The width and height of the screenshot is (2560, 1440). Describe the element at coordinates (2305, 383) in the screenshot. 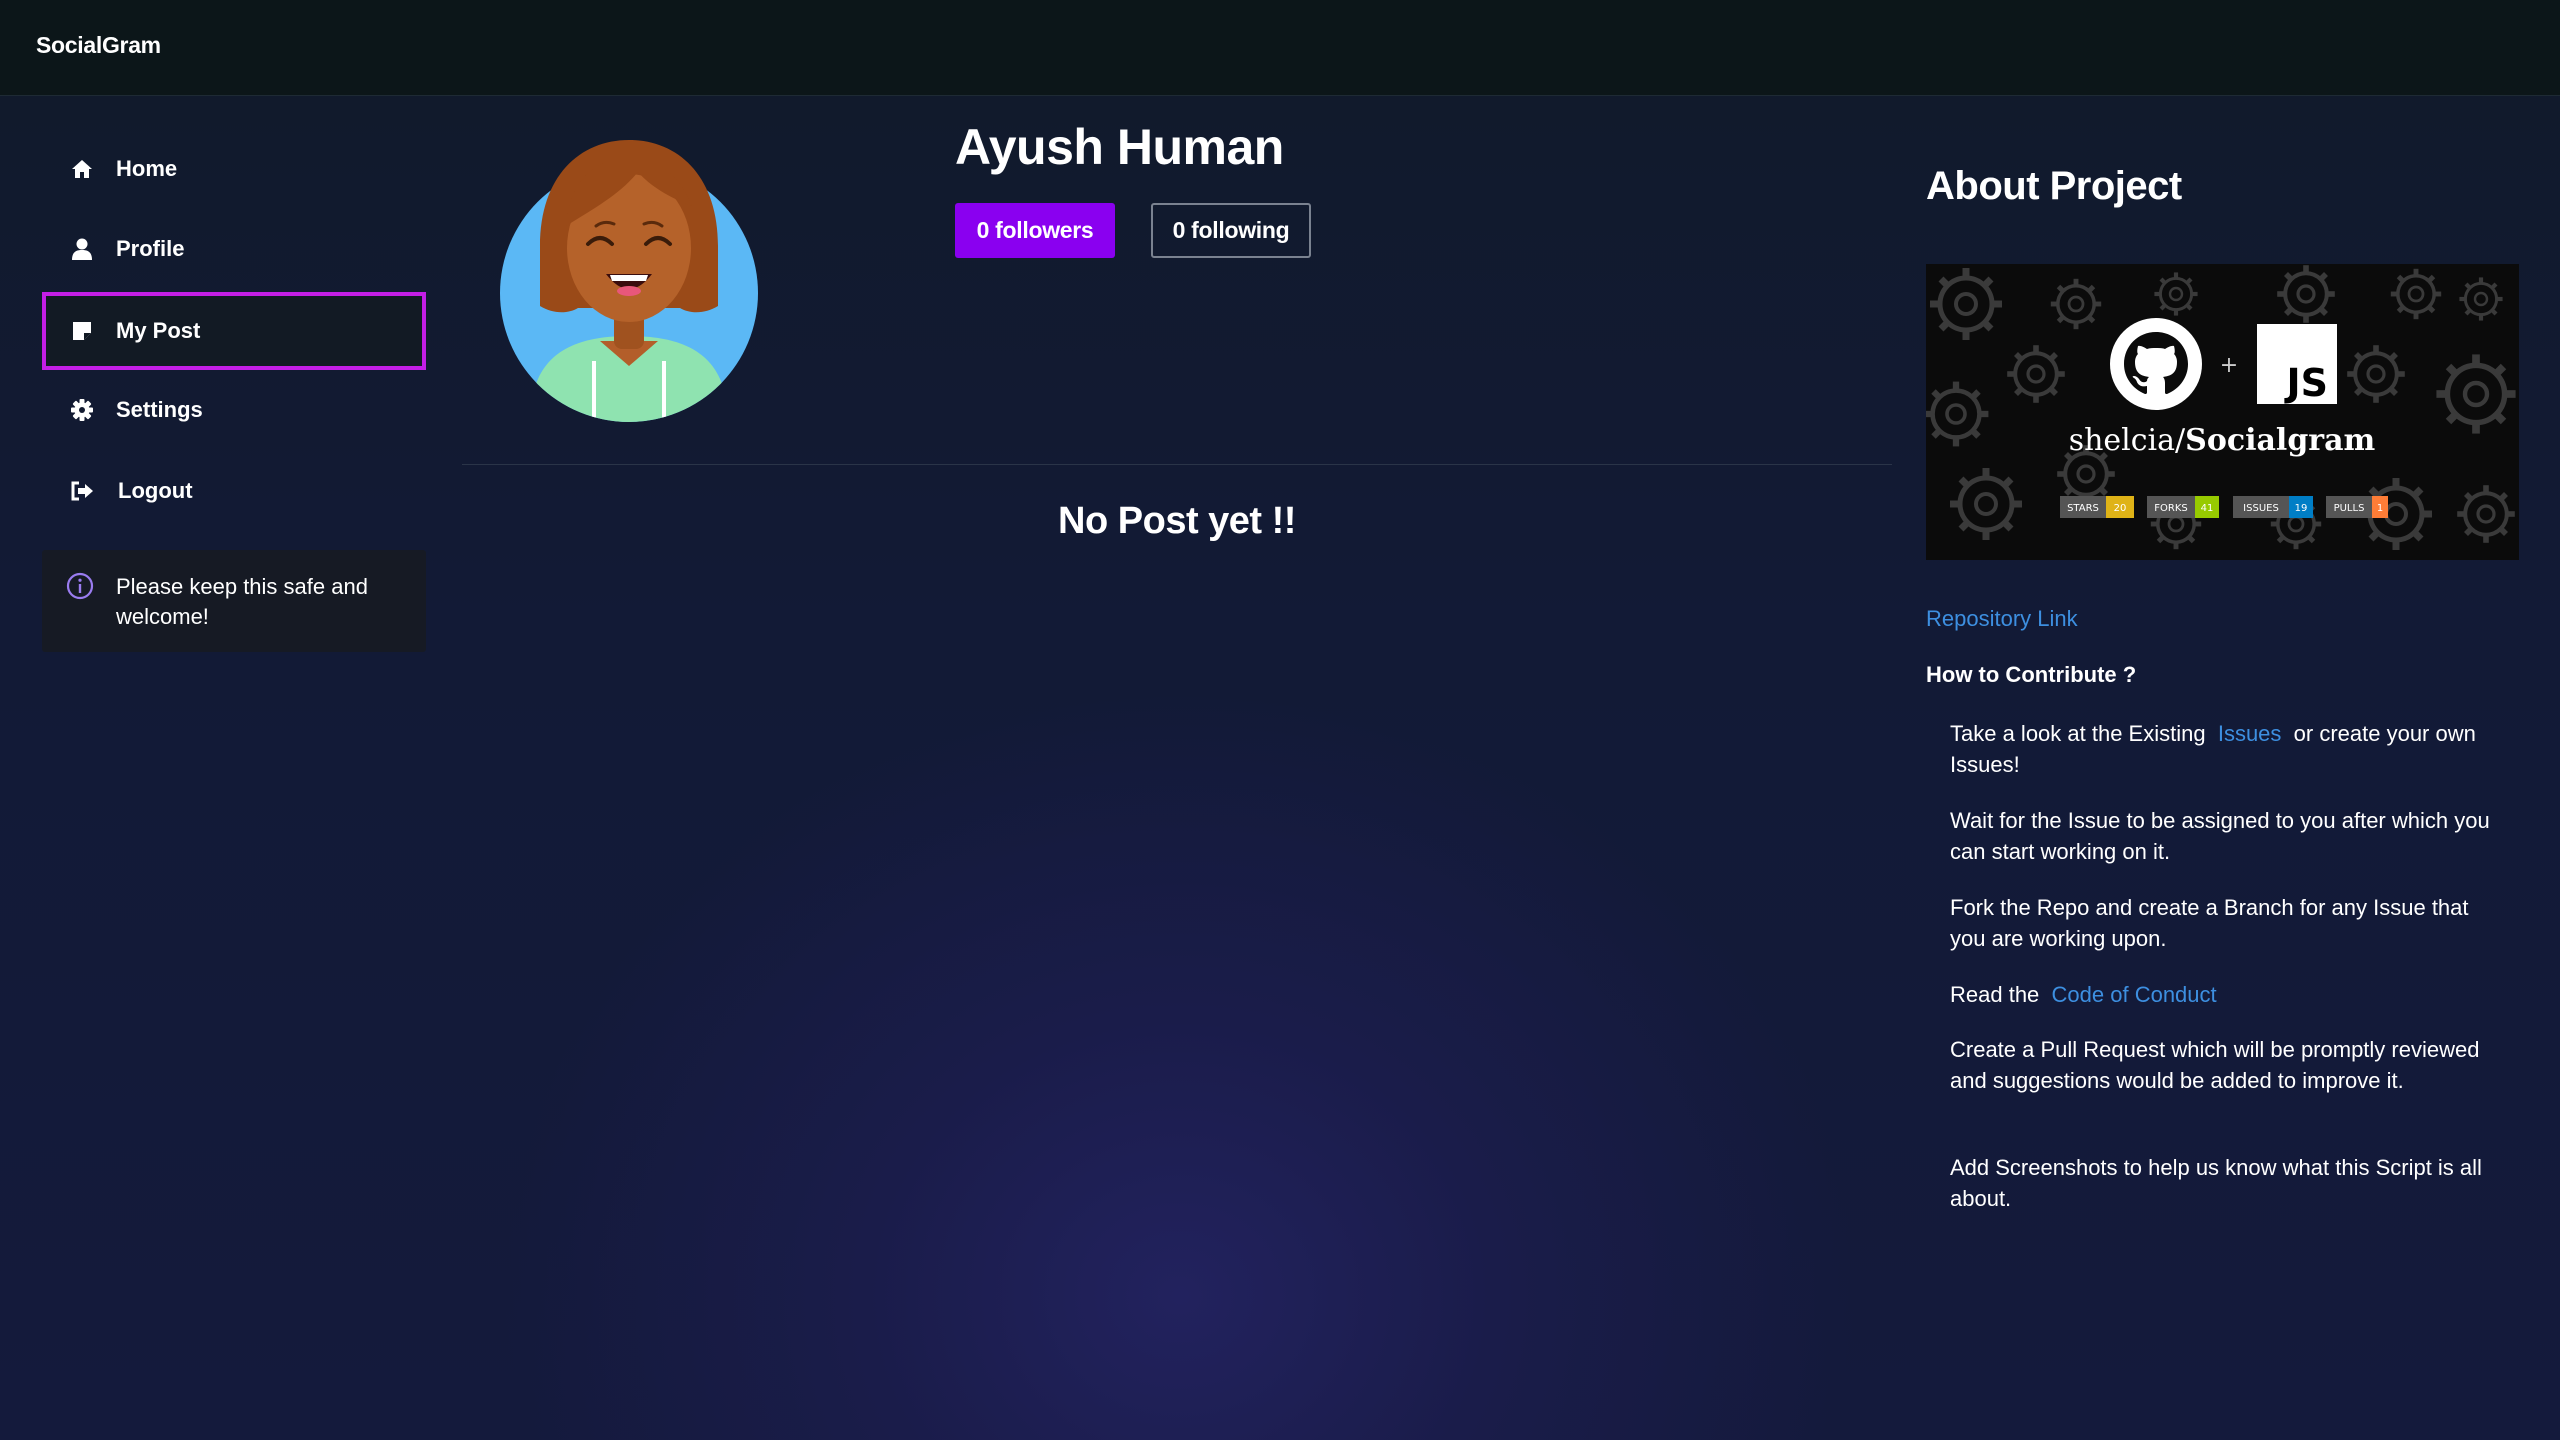

I see `js-text: JS` at that location.